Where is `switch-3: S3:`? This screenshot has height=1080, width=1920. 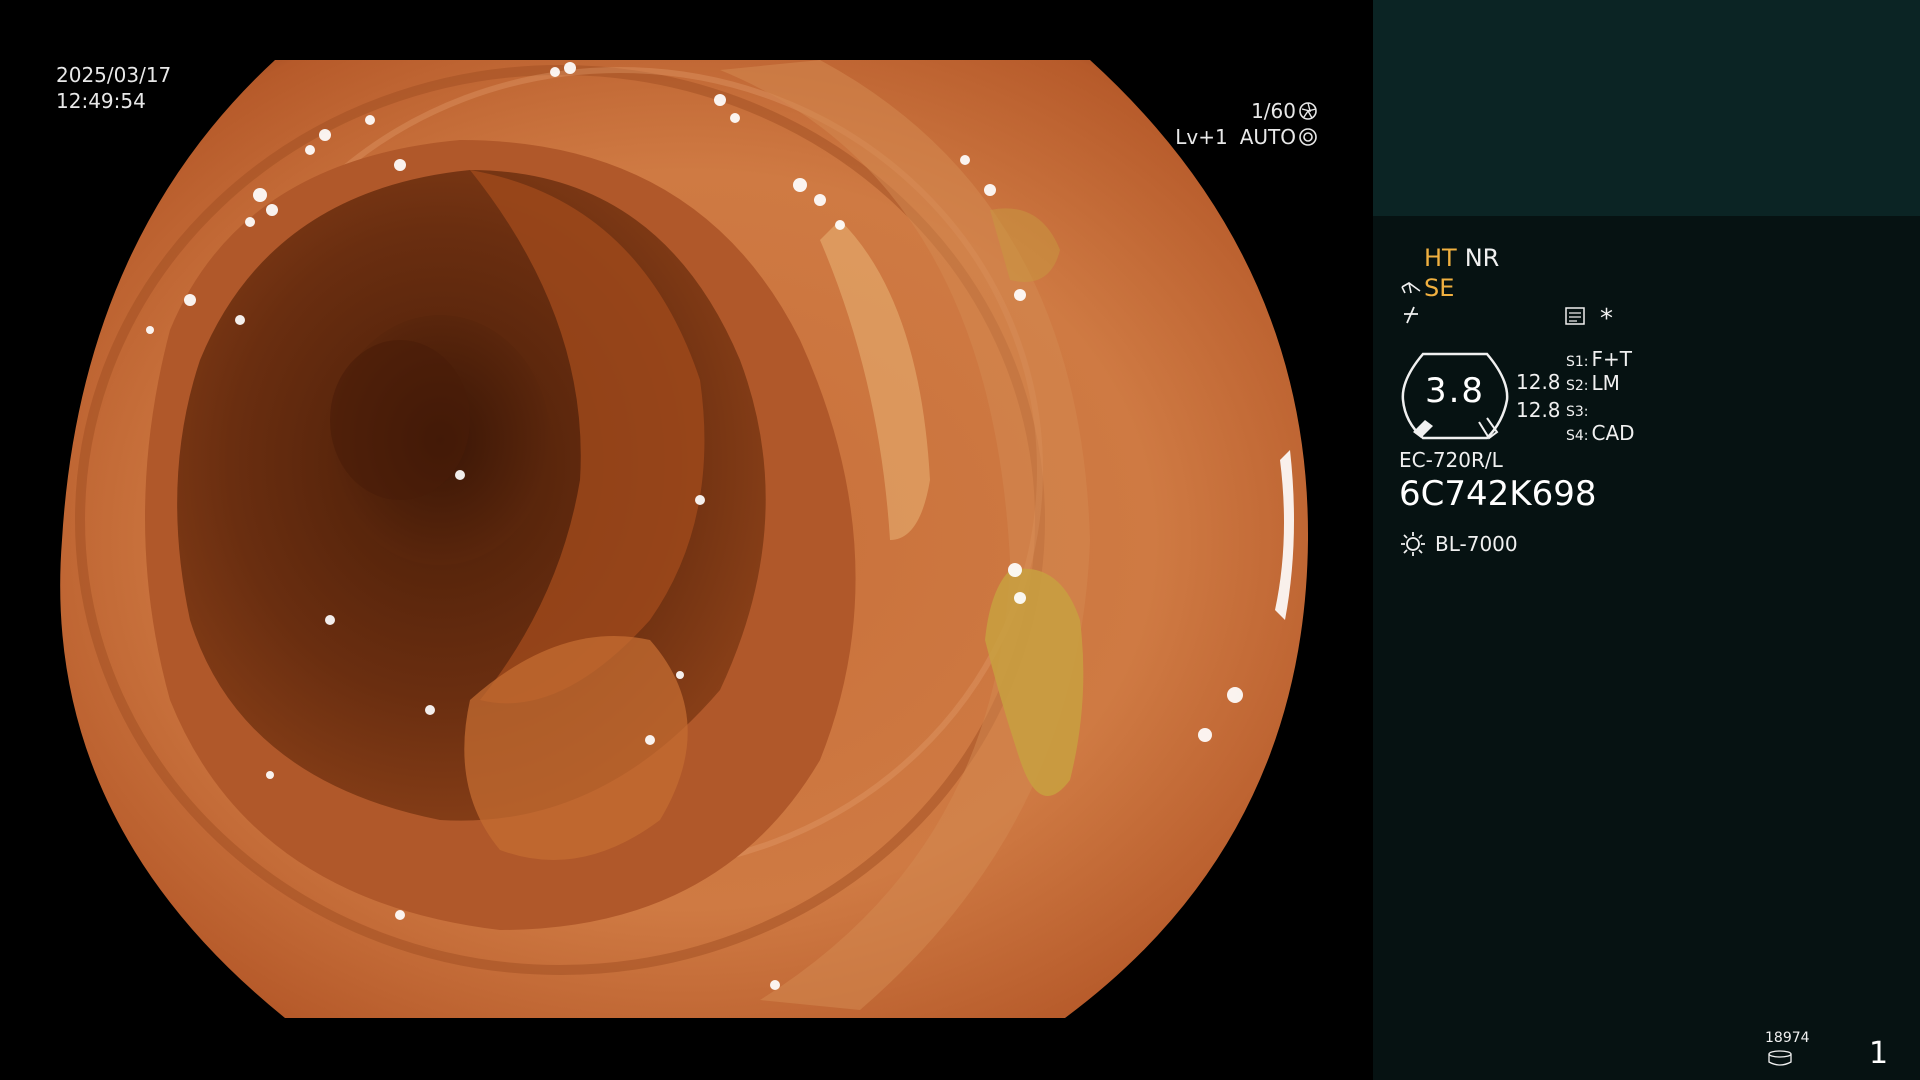 switch-3: S3: is located at coordinates (1579, 409).